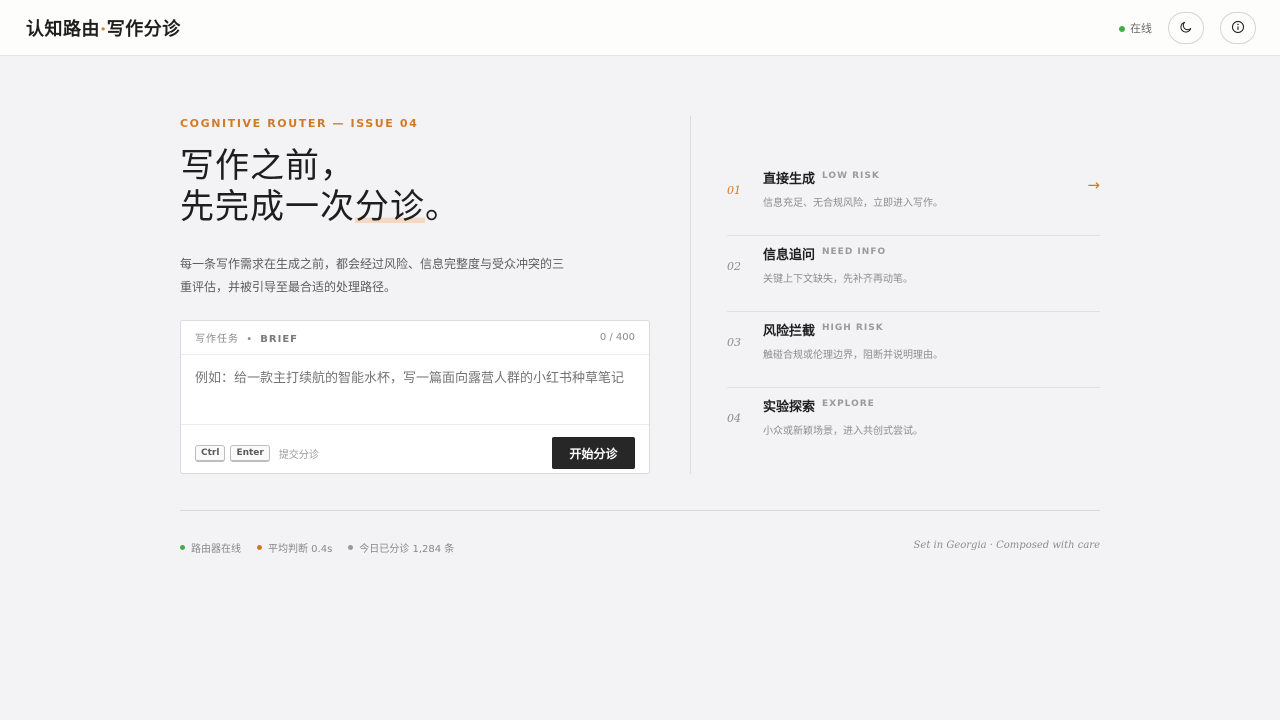 The height and width of the screenshot is (720, 1280). What do you see at coordinates (734, 342) in the screenshot?
I see `route-number: 03` at bounding box center [734, 342].